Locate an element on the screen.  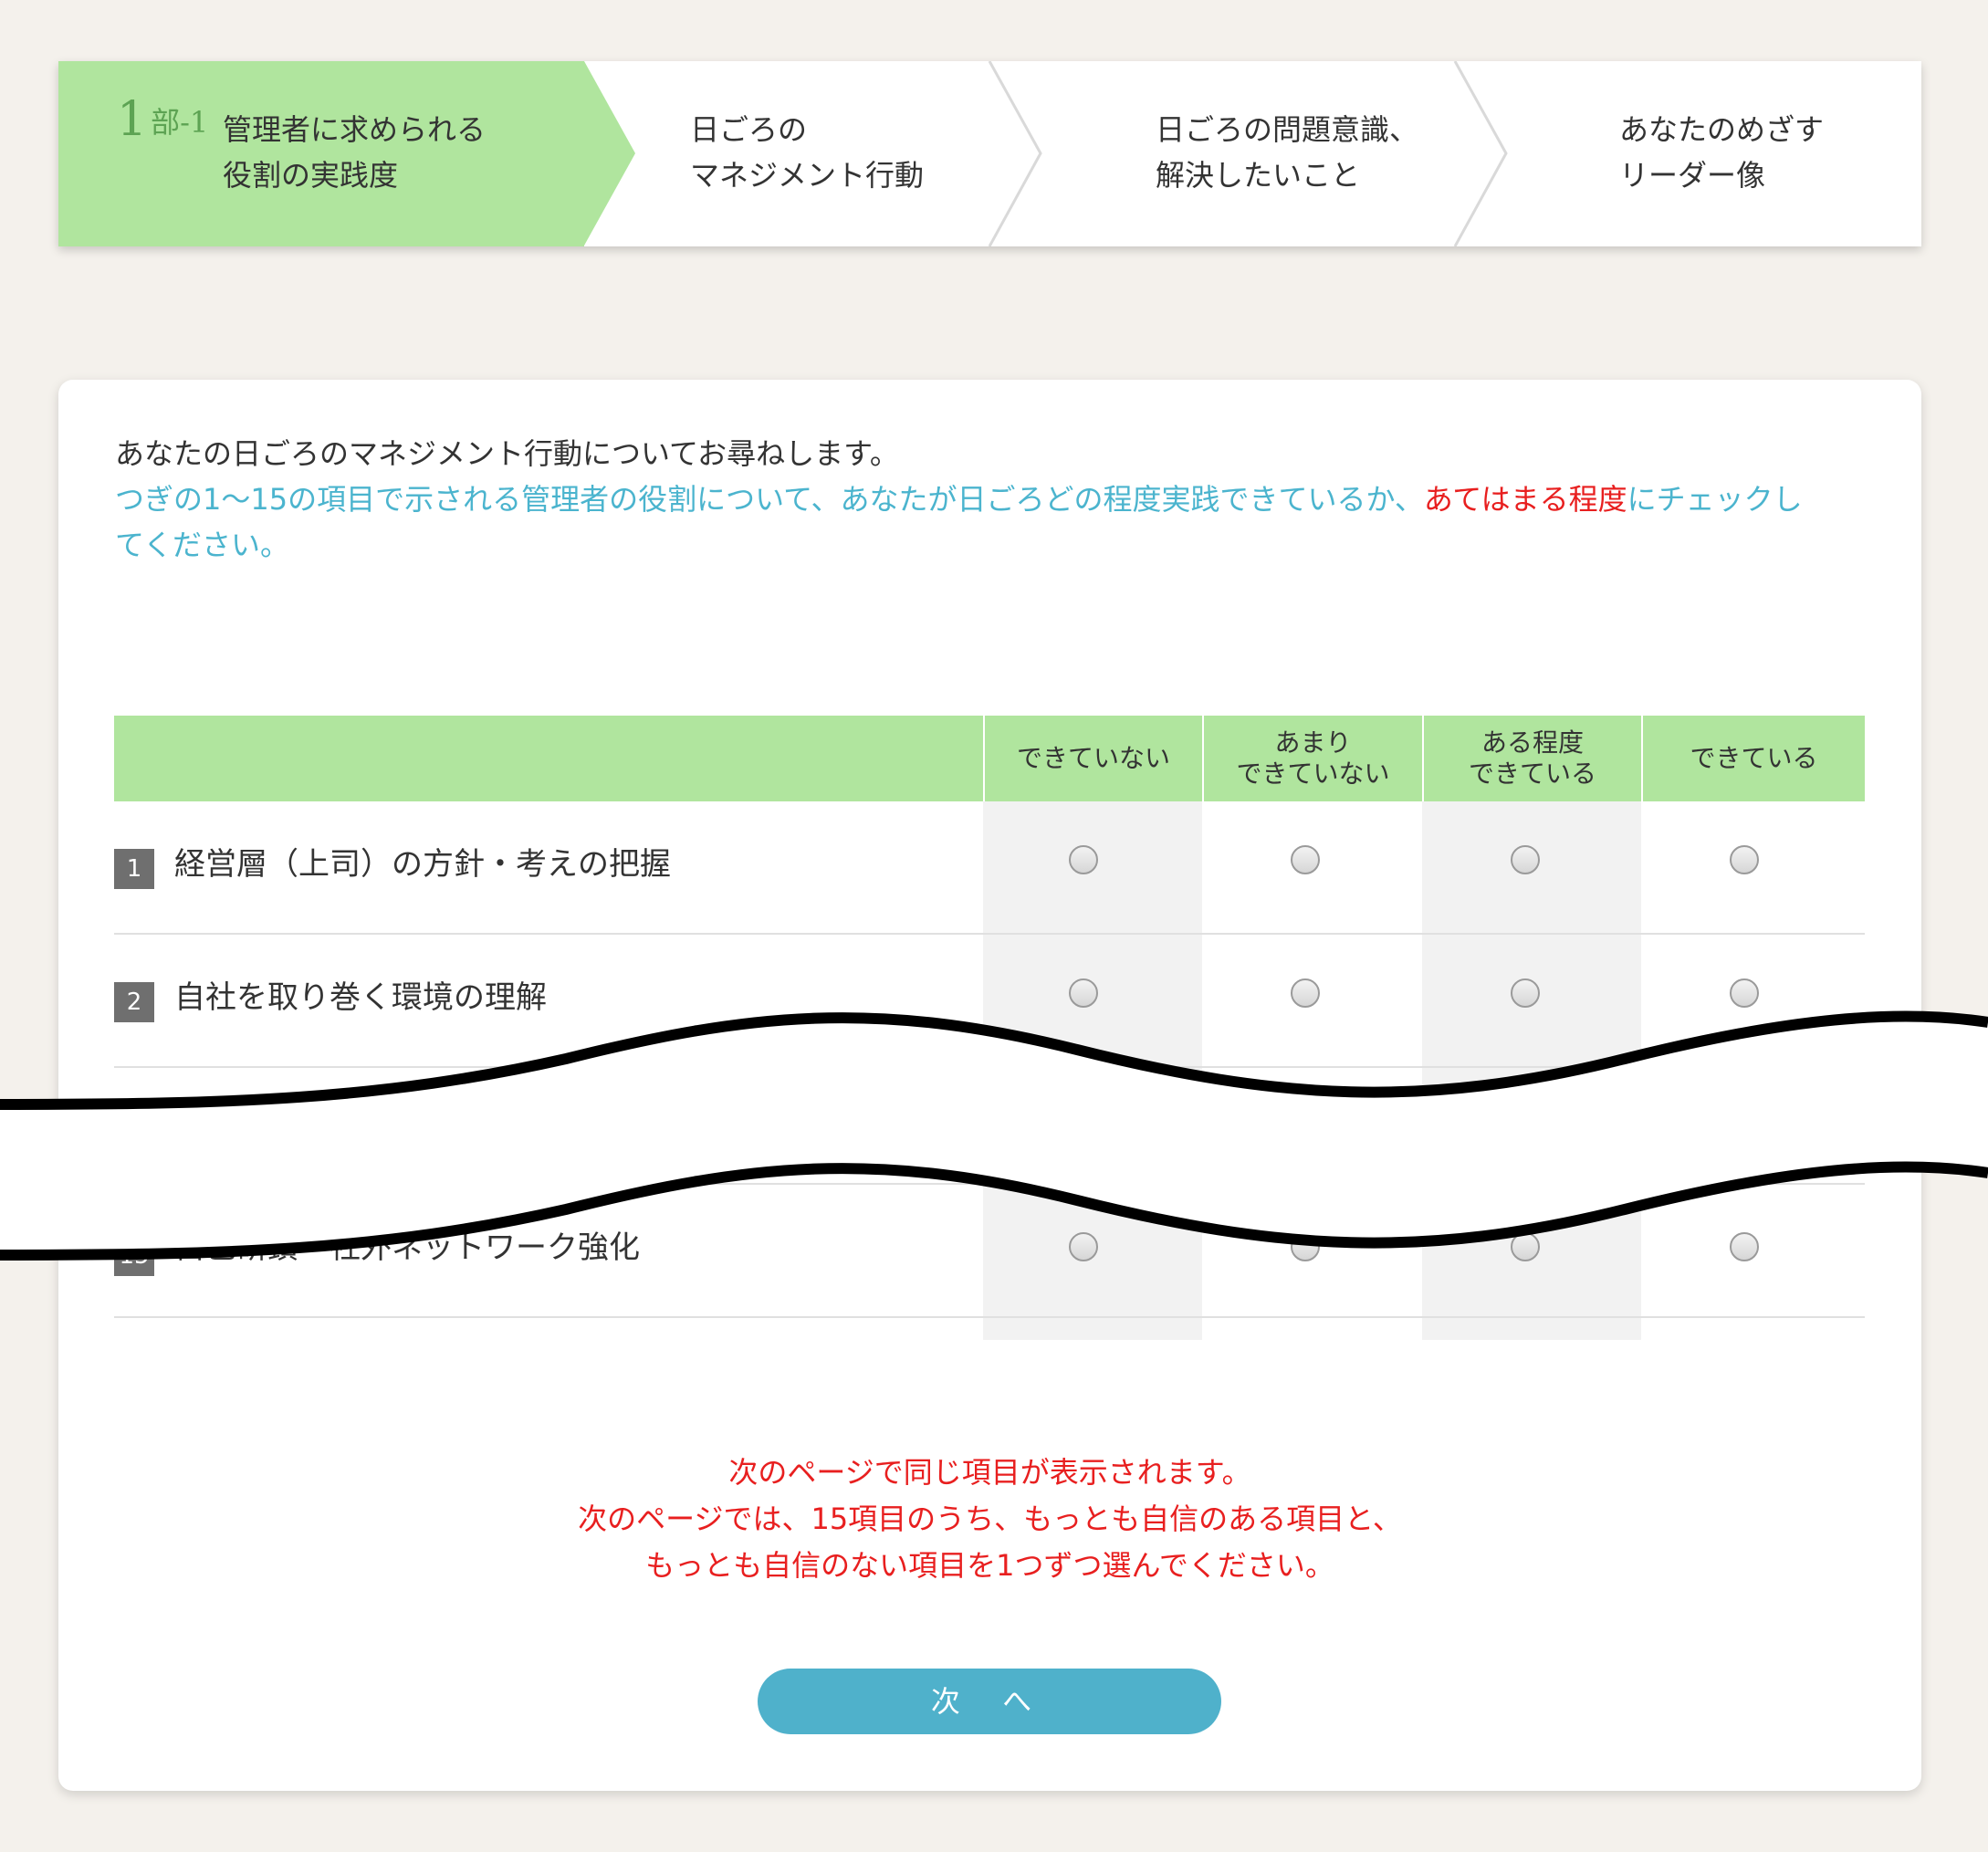
break-fill is located at coordinates (994, 1135).